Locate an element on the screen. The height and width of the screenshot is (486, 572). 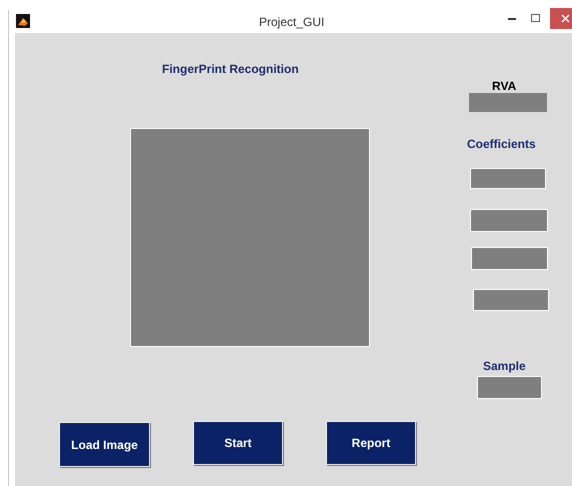
heading: FingerPrint Recognition is located at coordinates (230, 69).